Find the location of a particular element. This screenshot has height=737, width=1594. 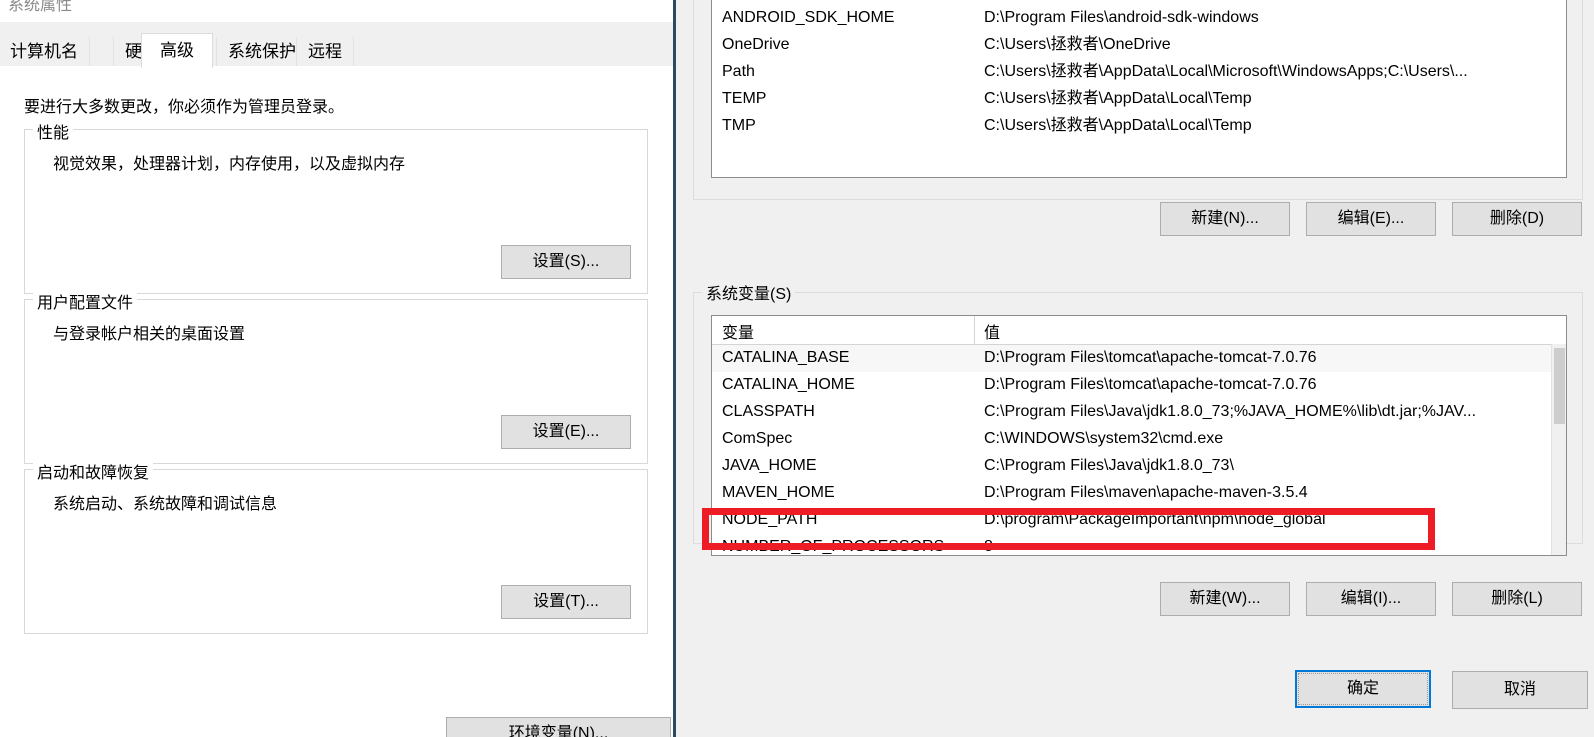

variable-value-cell: C:\Program Files\Java\jdk1.8.0_73\ is located at coordinates (1109, 465).